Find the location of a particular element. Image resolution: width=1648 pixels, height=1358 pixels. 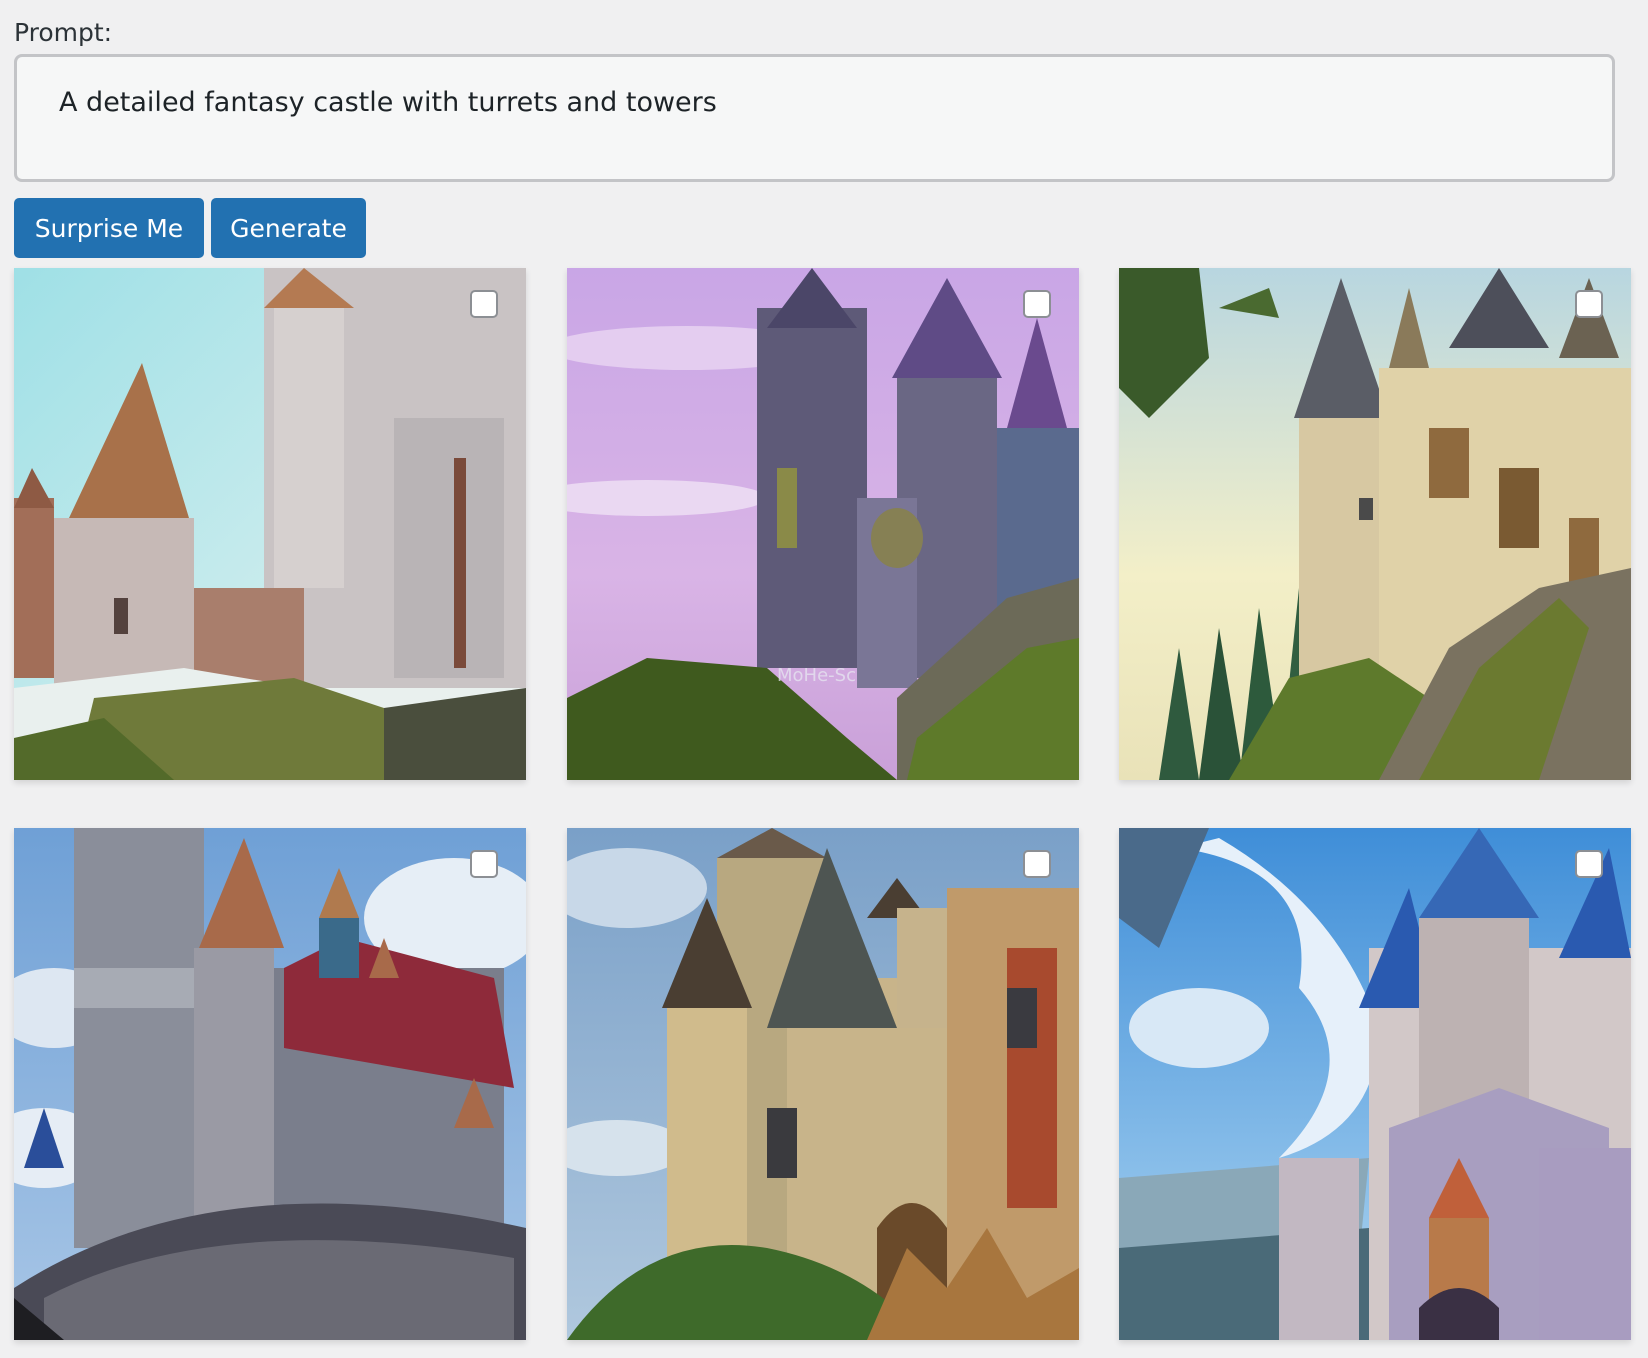

surprise-me-button: Surprise Me is located at coordinates (109, 228).